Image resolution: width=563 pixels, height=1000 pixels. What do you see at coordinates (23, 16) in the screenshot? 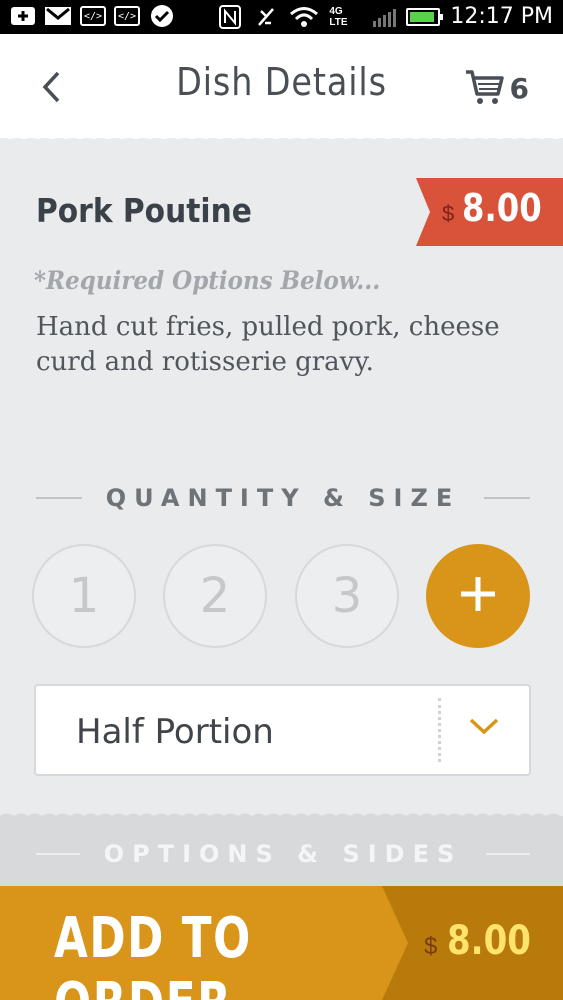
I see `add-icon` at bounding box center [23, 16].